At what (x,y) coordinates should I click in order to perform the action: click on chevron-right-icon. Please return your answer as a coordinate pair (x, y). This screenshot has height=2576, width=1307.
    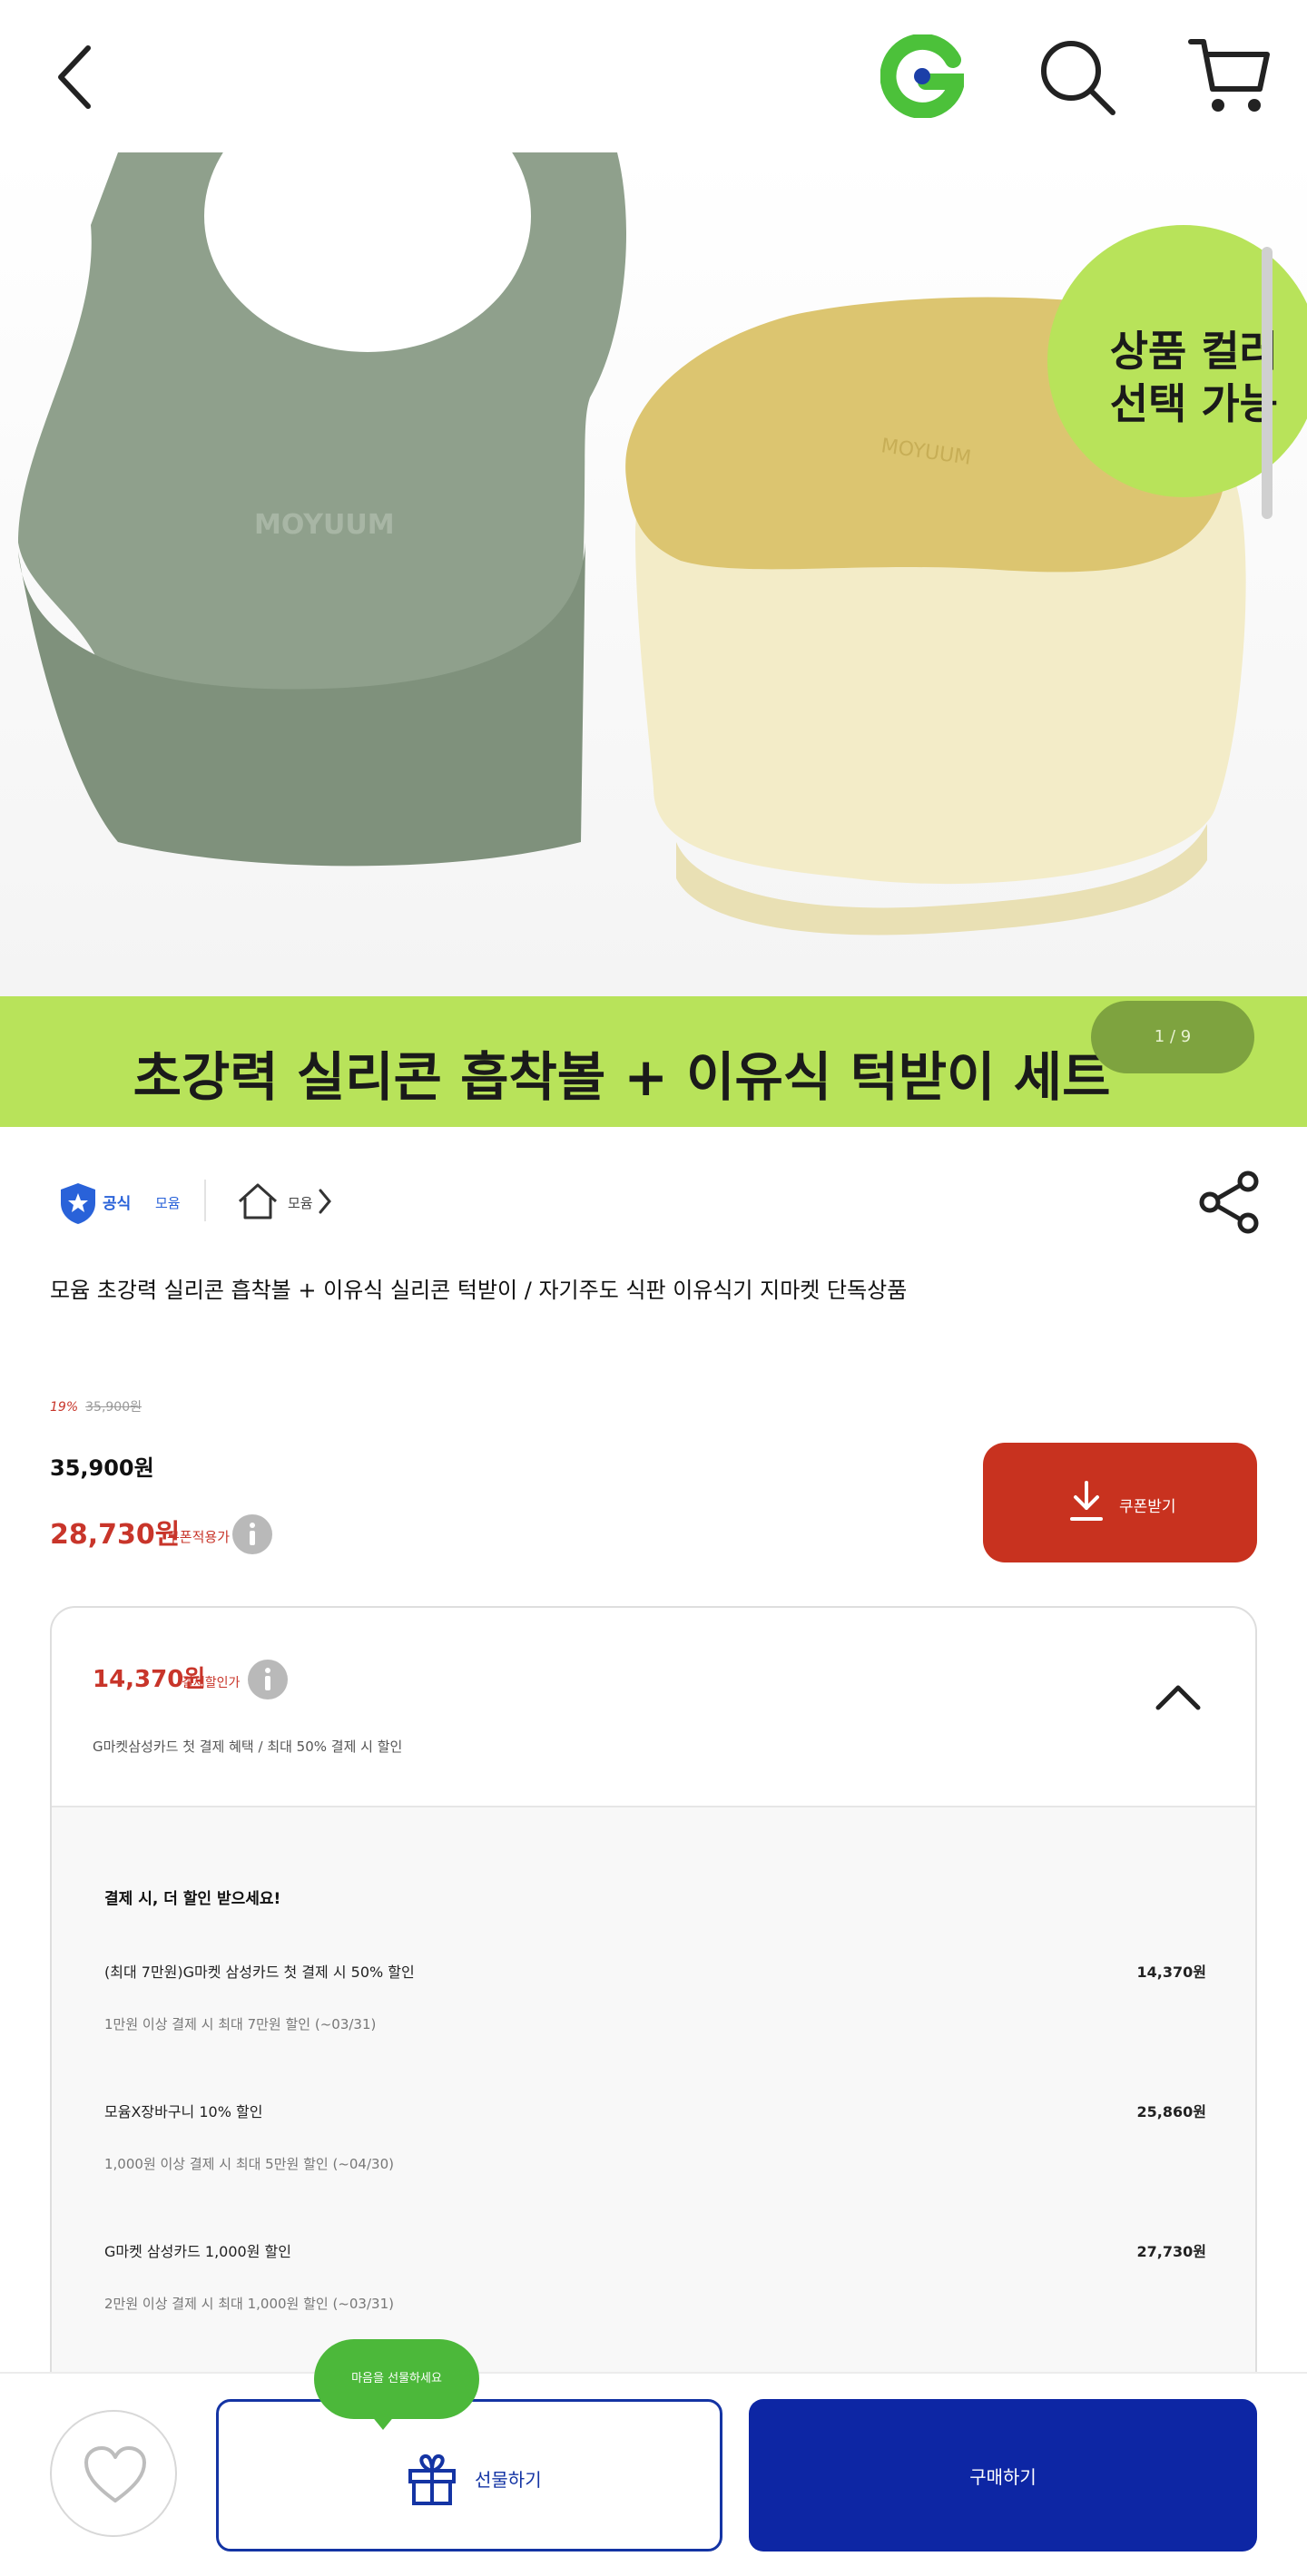
    Looking at the image, I should click on (325, 1201).